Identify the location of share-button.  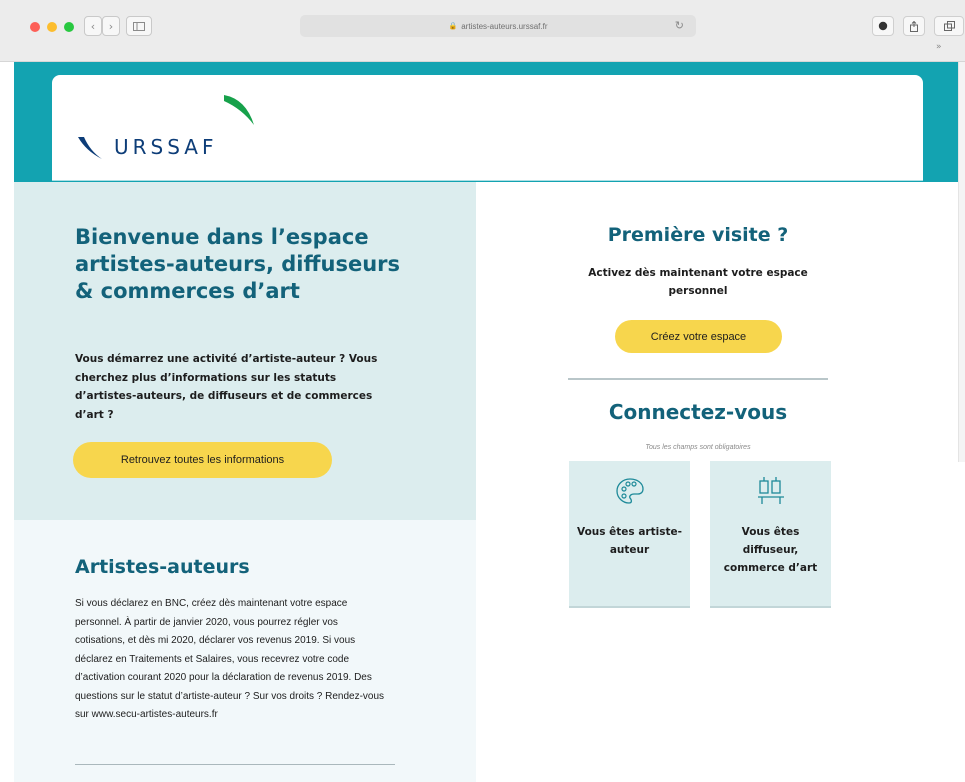
(914, 26).